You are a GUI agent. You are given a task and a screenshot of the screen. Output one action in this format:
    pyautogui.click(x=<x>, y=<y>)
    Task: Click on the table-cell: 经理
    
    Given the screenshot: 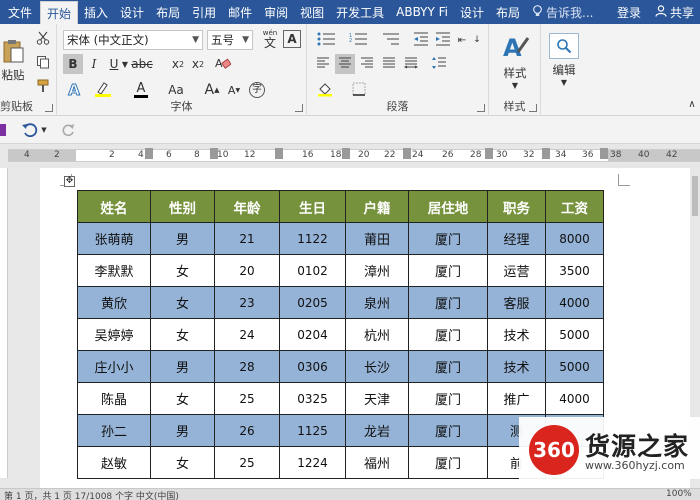 What is the action you would take?
    pyautogui.click(x=516, y=238)
    